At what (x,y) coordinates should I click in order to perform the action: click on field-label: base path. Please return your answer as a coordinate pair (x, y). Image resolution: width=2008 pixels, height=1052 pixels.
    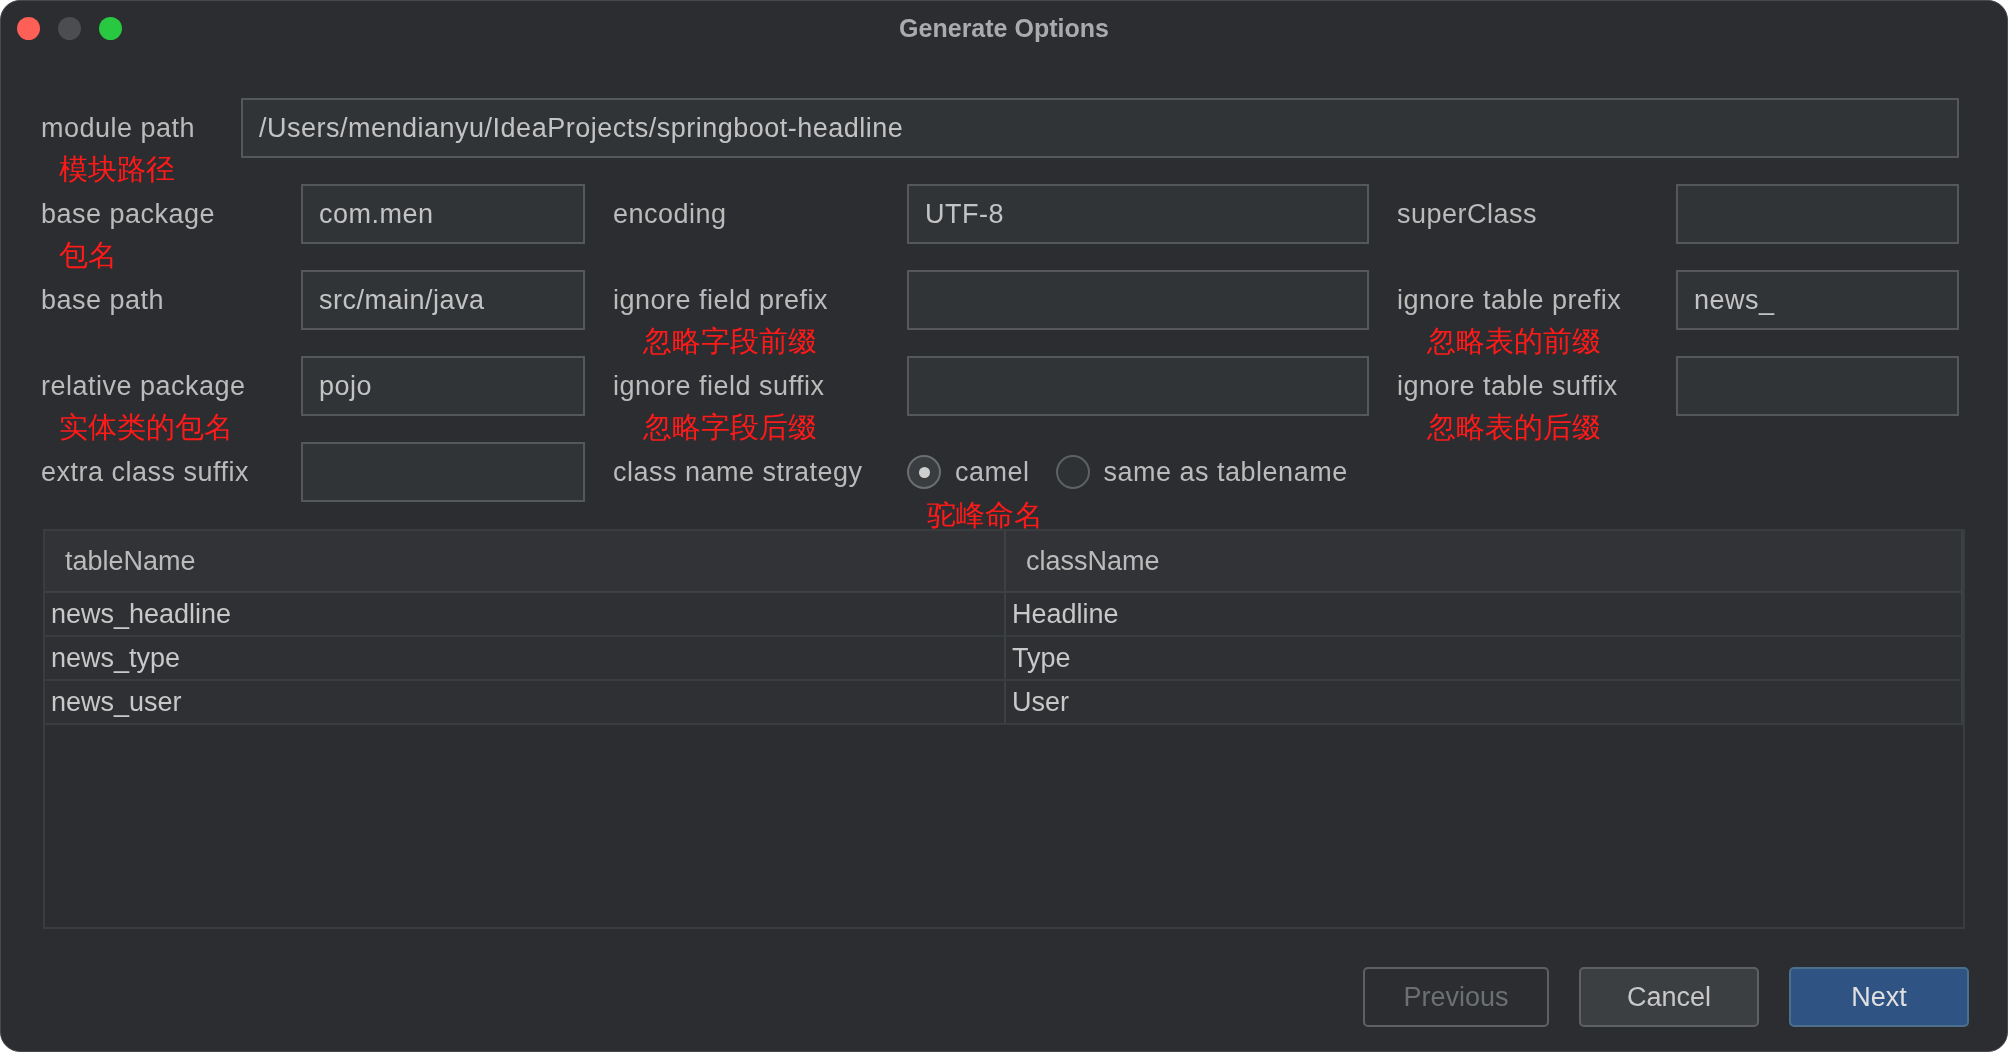
    Looking at the image, I should click on (103, 300).